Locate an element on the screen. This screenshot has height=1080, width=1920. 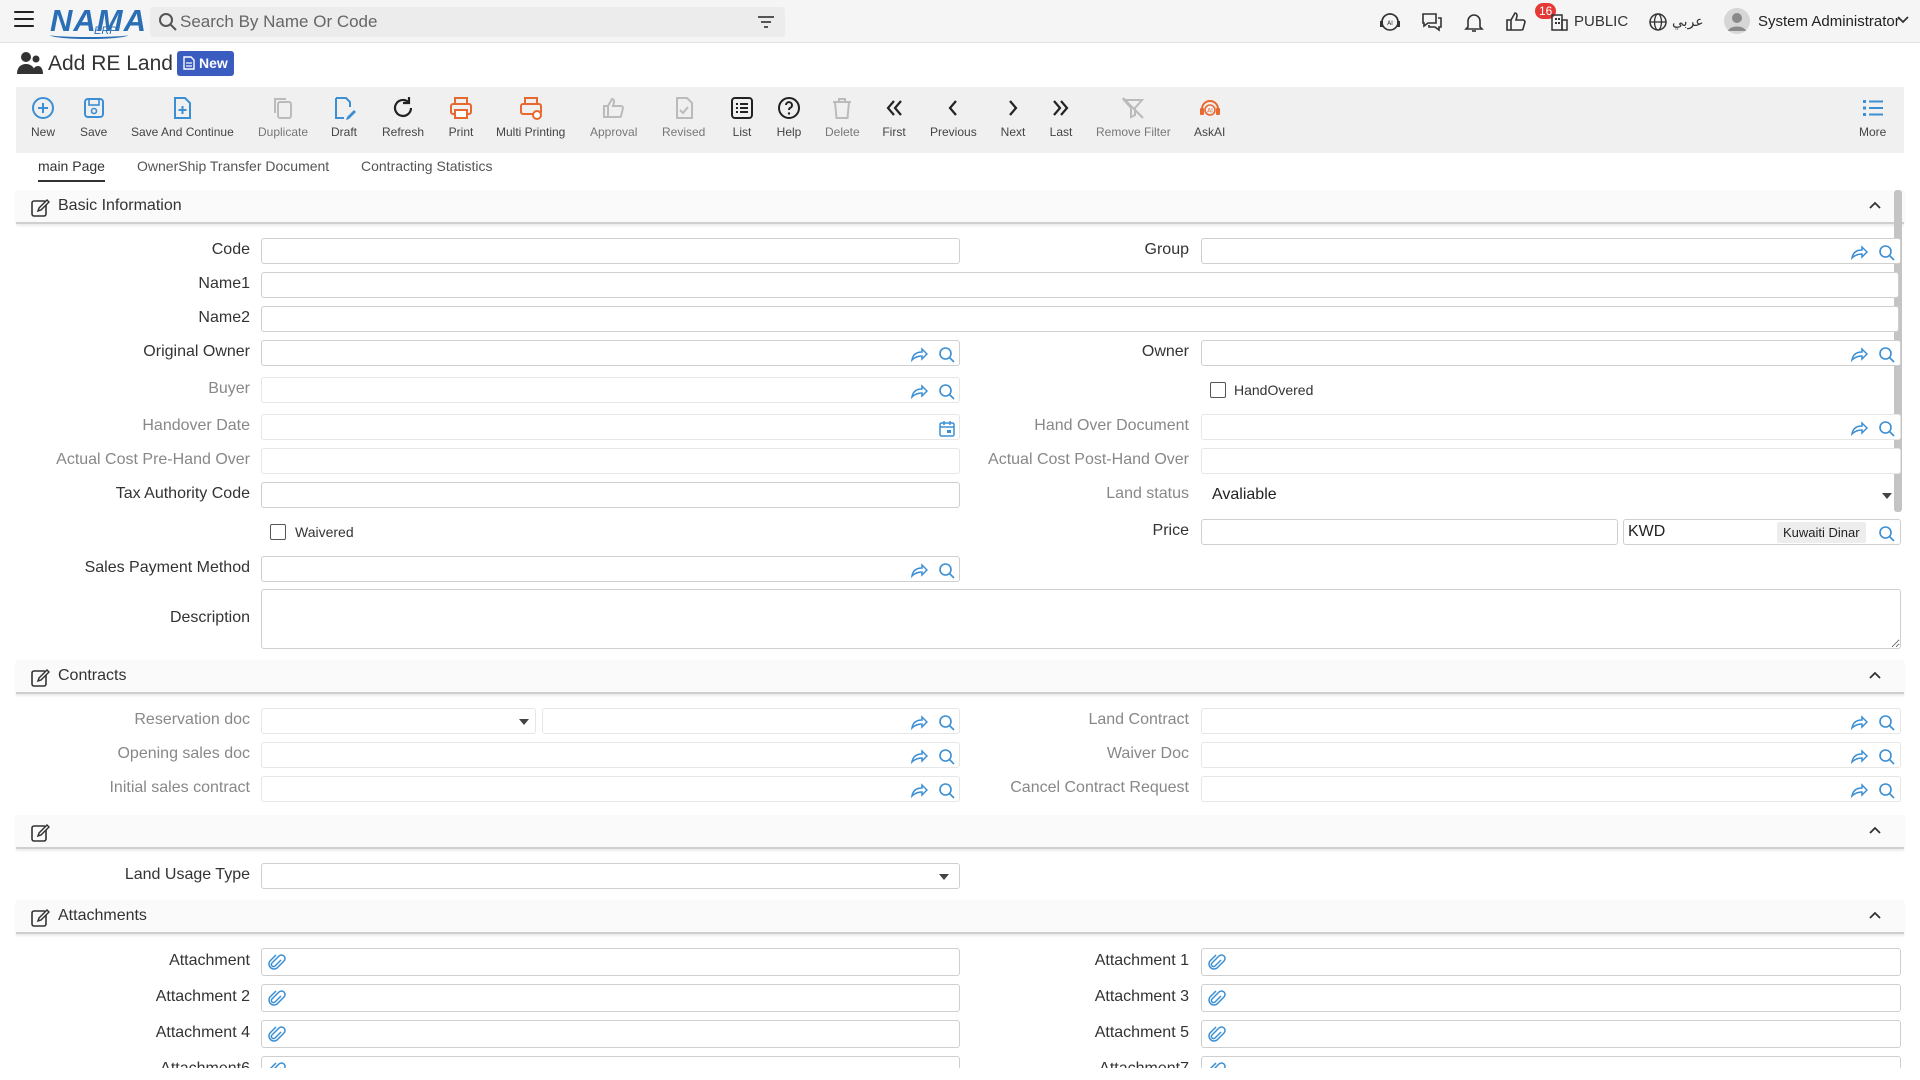
cost-post-field is located at coordinates (1551, 461).